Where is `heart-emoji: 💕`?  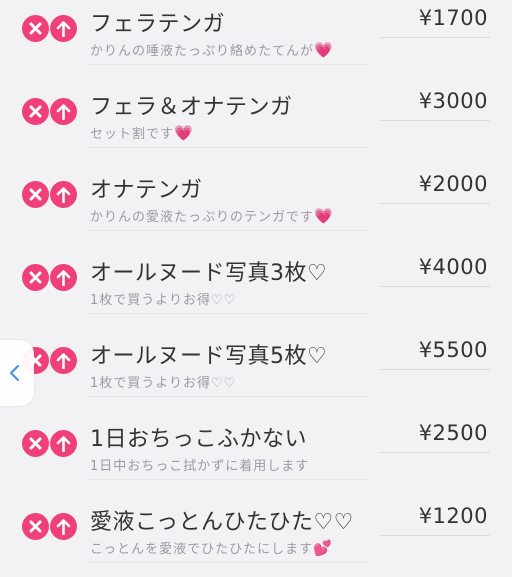 heart-emoji: 💕 is located at coordinates (323, 548).